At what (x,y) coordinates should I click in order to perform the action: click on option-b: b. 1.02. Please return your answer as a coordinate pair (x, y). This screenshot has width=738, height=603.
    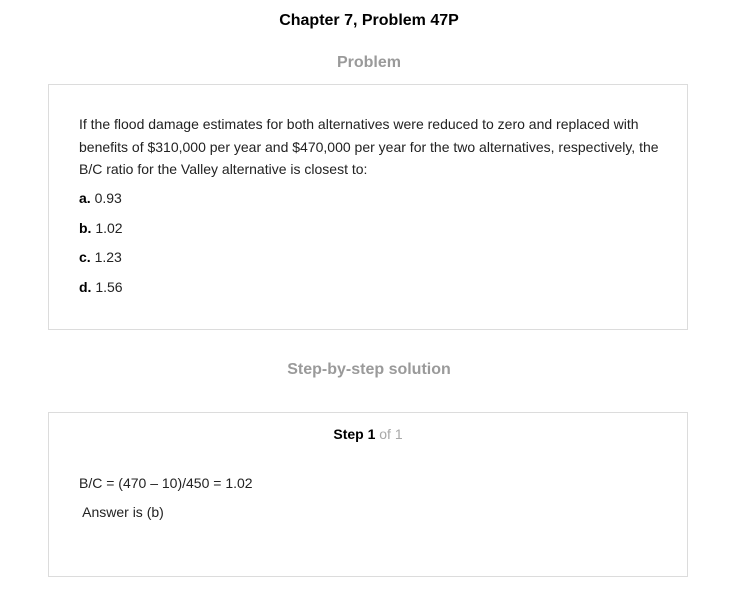
    Looking at the image, I should click on (101, 233).